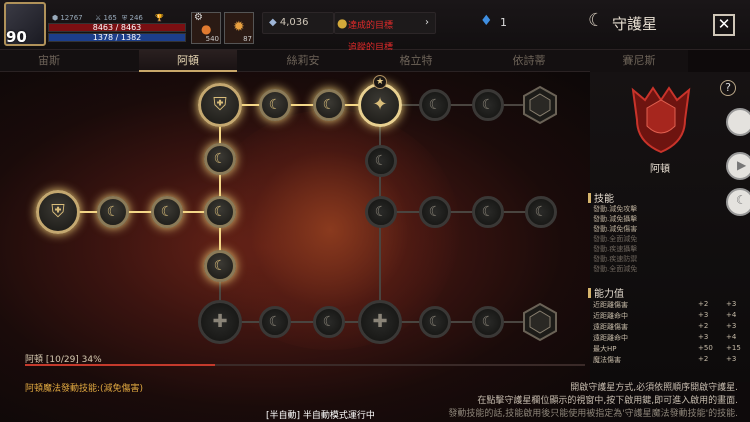 Image resolution: width=750 pixels, height=422 pixels. What do you see at coordinates (665, 326) in the screenshot?
I see `ability-row: 遠距離傷害 +2 +3` at bounding box center [665, 326].